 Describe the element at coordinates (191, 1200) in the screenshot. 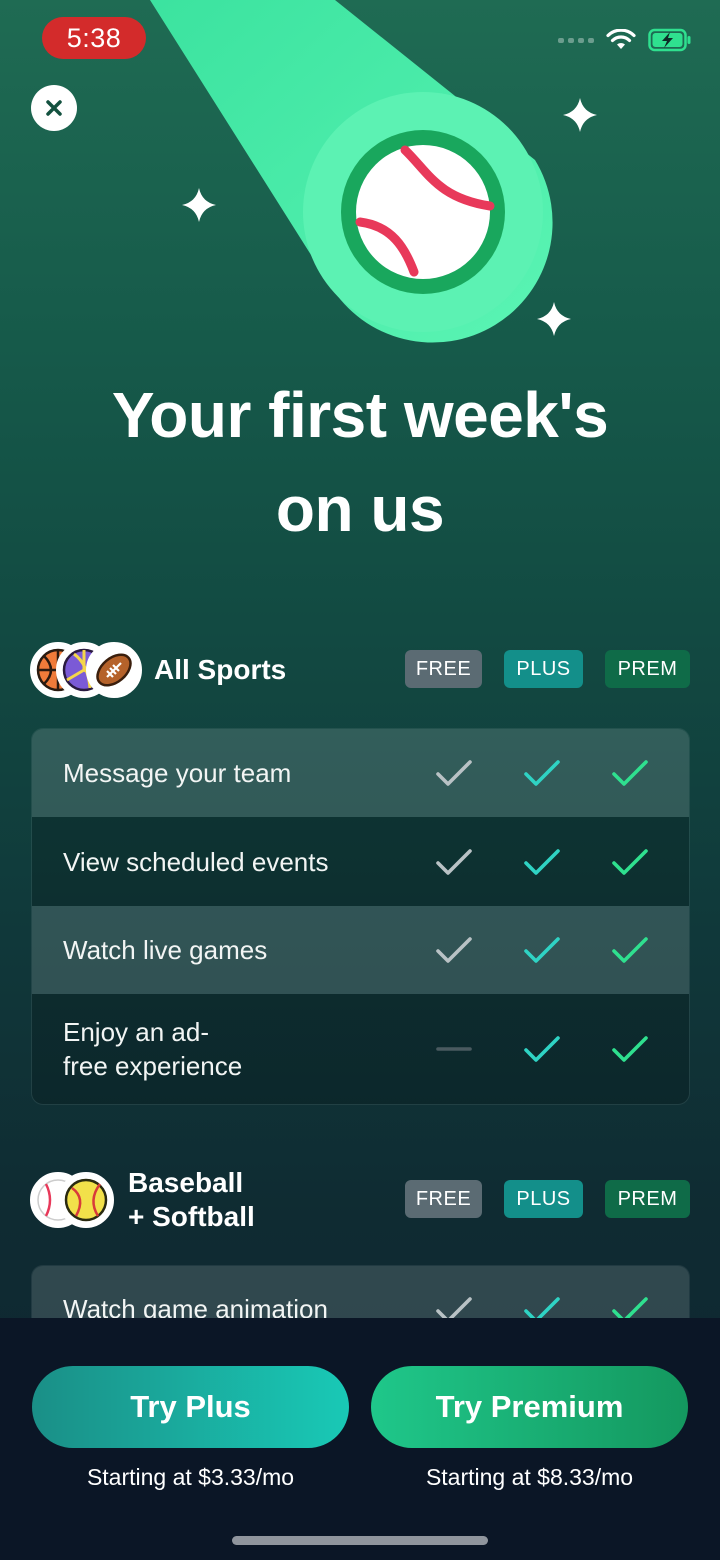

I see `section-title: Baseball + Softball` at that location.